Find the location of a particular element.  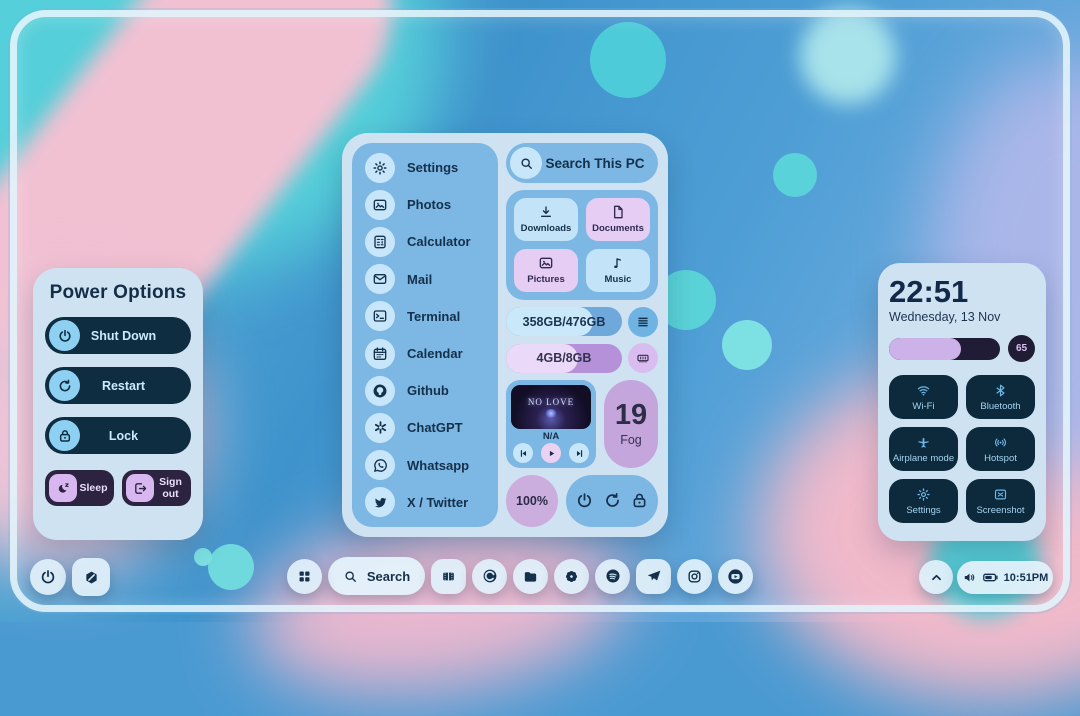

whatsapp-icon is located at coordinates (380, 465).